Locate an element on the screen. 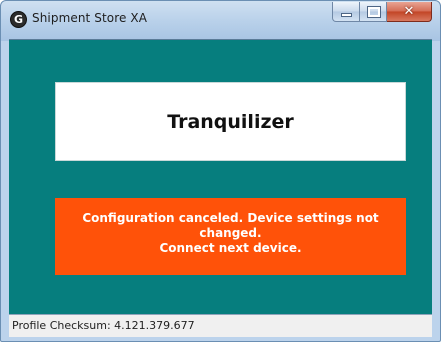 This screenshot has height=342, width=441. maximize-button is located at coordinates (373, 12).